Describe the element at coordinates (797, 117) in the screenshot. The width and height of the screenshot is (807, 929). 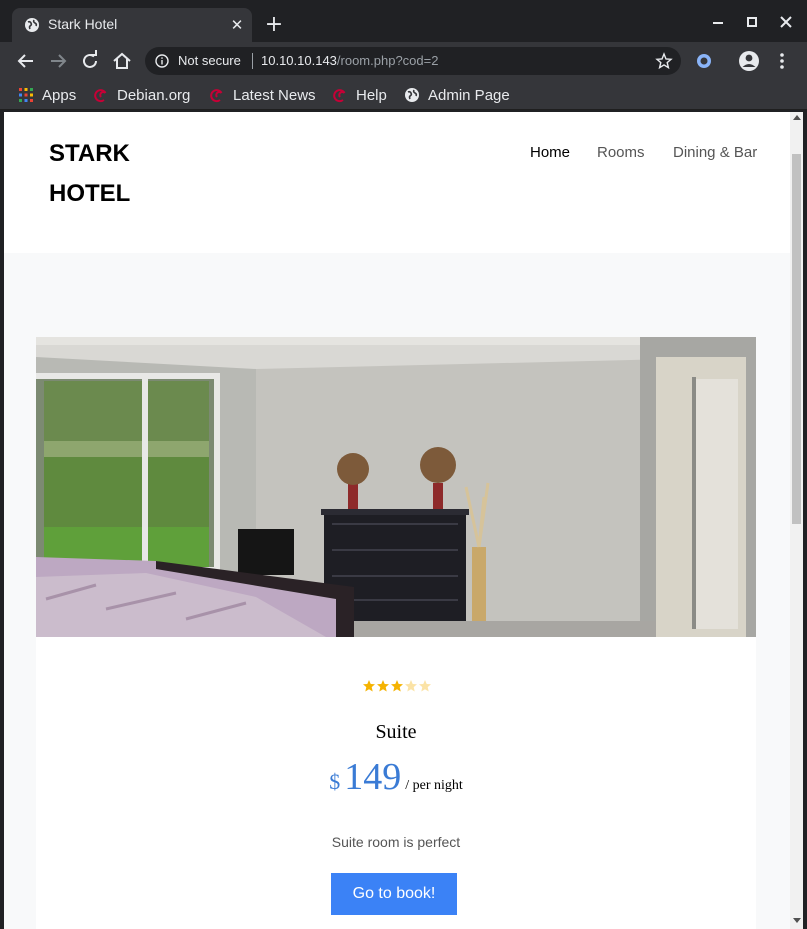
I see `scroll-up-arrow-icon` at that location.